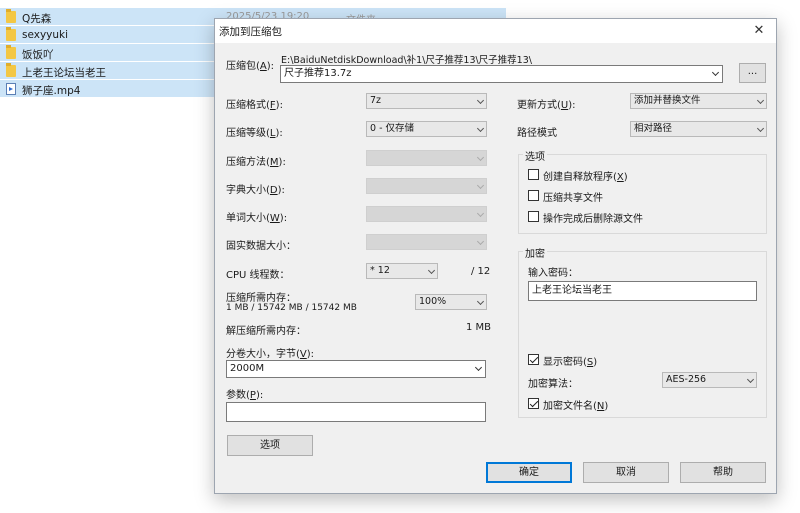  What do you see at coordinates (256, 162) in the screenshot?
I see `method-label: 压缩方法(M):` at bounding box center [256, 162].